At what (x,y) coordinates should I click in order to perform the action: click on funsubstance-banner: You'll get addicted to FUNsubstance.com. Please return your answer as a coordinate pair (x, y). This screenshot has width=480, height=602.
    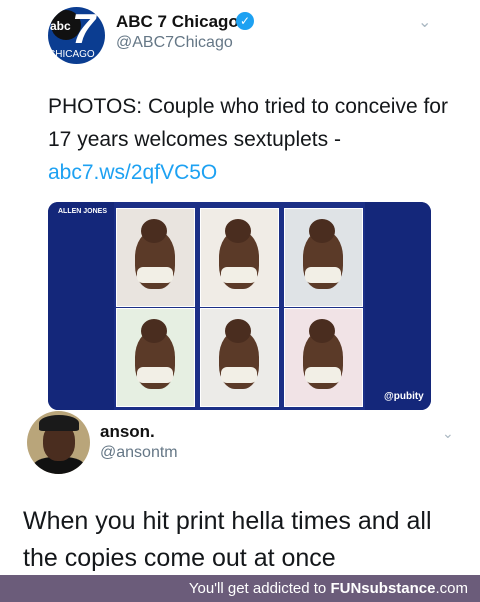
    Looking at the image, I should click on (240, 588).